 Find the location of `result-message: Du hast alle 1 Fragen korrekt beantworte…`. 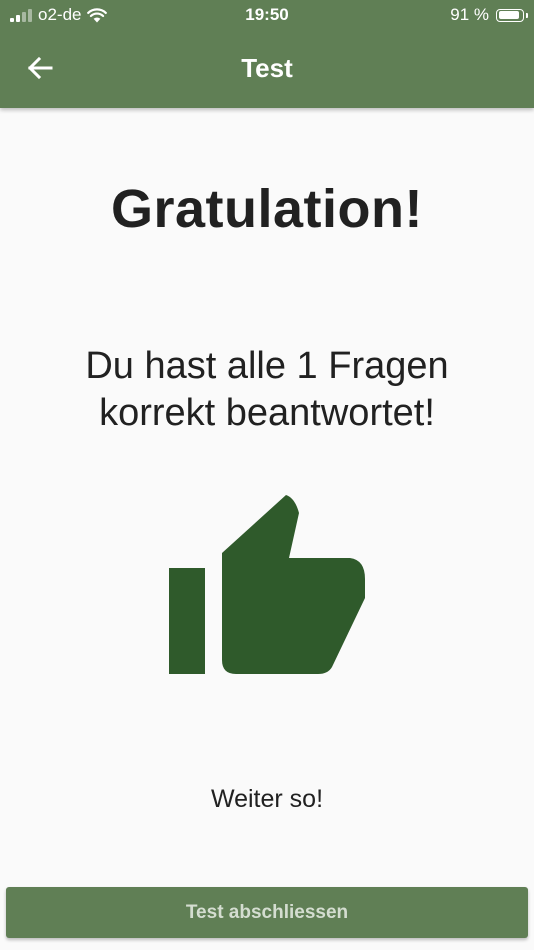

result-message: Du hast alle 1 Fragen korrekt beantworte… is located at coordinates (267, 389).